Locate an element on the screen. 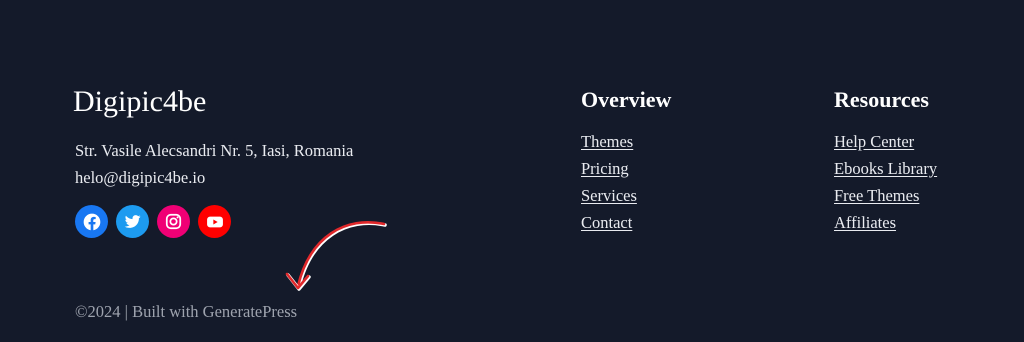  facebook-link is located at coordinates (91, 221).